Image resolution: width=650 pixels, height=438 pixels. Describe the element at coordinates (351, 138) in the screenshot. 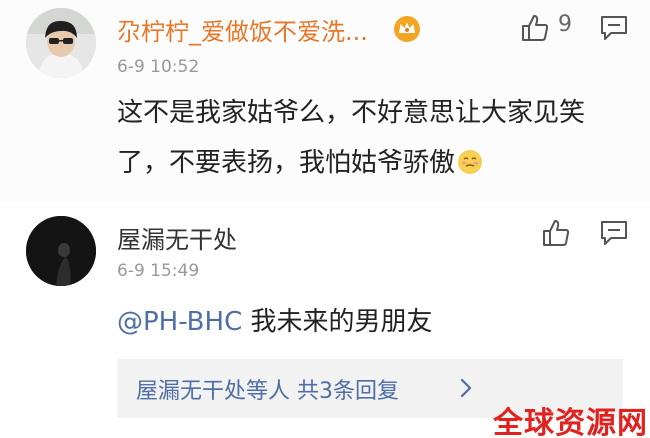

I see `comment-body: 这不是我家姑爷么，不好意思让大家见笑了，不要表扬，我怕姑爷骄傲` at that location.